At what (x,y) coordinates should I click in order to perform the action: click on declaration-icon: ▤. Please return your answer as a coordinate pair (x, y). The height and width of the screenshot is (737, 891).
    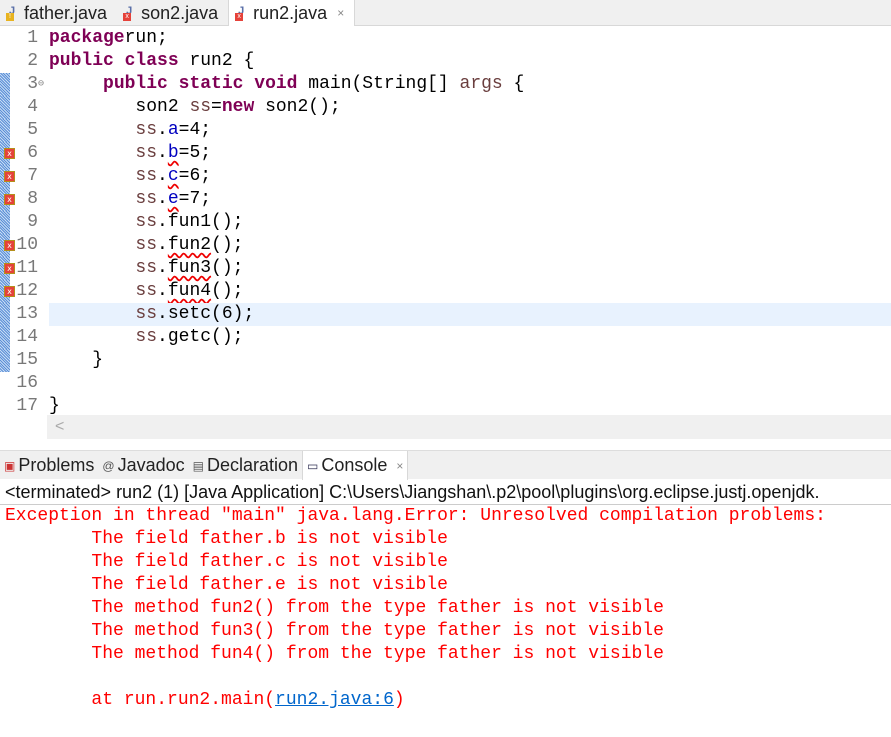
    Looking at the image, I should click on (198, 465).